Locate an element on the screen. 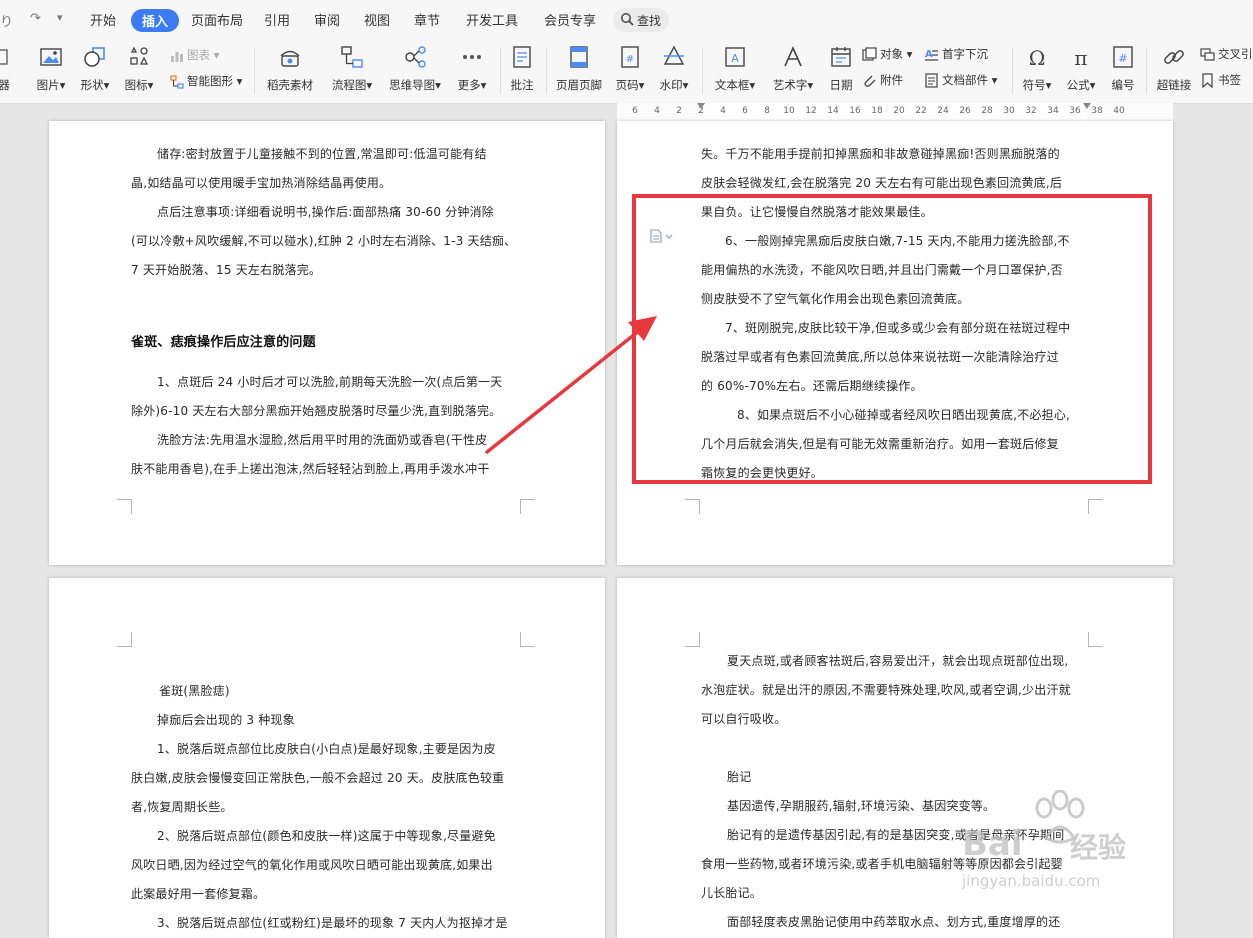  cross-ref-icon is located at coordinates (1207, 54).